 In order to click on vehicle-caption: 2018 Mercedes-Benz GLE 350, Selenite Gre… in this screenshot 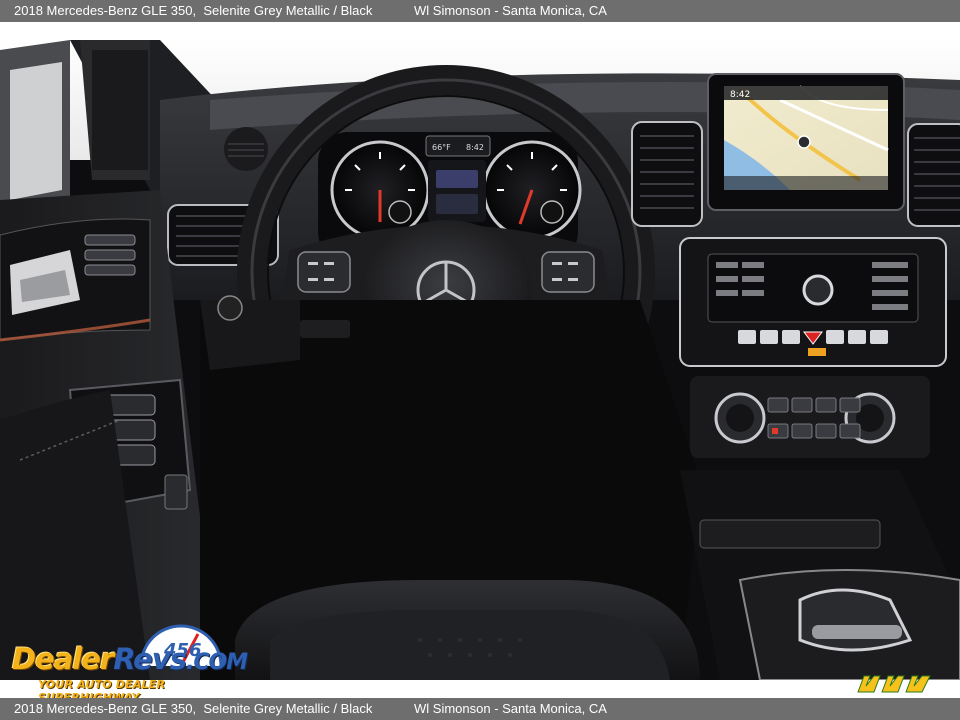, I will do `click(193, 10)`.